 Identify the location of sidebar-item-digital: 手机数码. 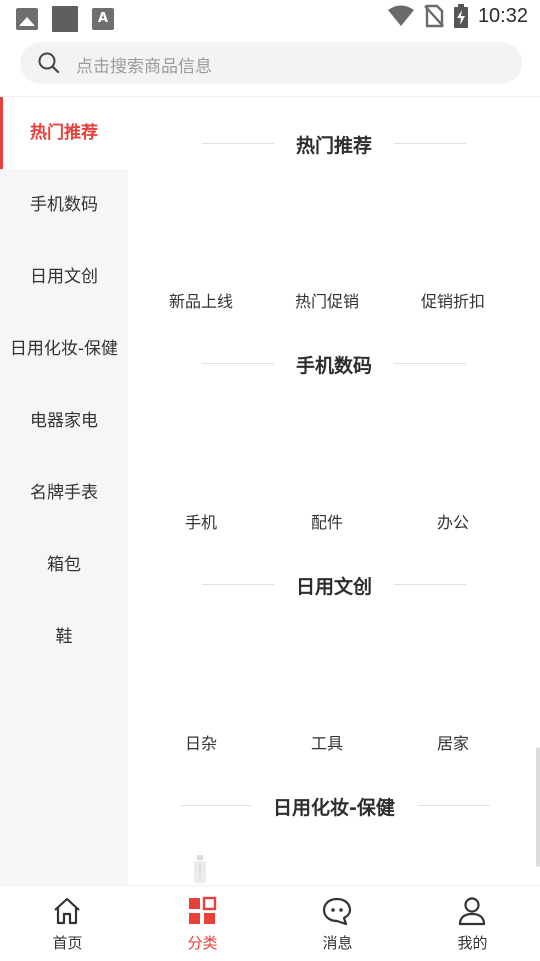
(64, 205).